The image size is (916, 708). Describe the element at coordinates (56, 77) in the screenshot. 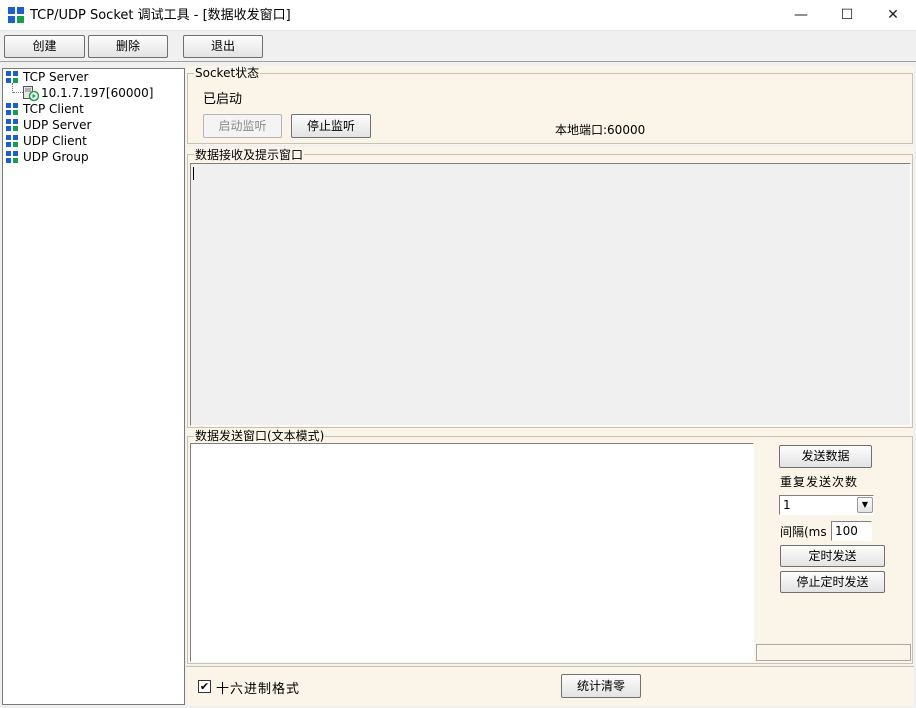

I see `tree-item-label: TCP Server` at that location.